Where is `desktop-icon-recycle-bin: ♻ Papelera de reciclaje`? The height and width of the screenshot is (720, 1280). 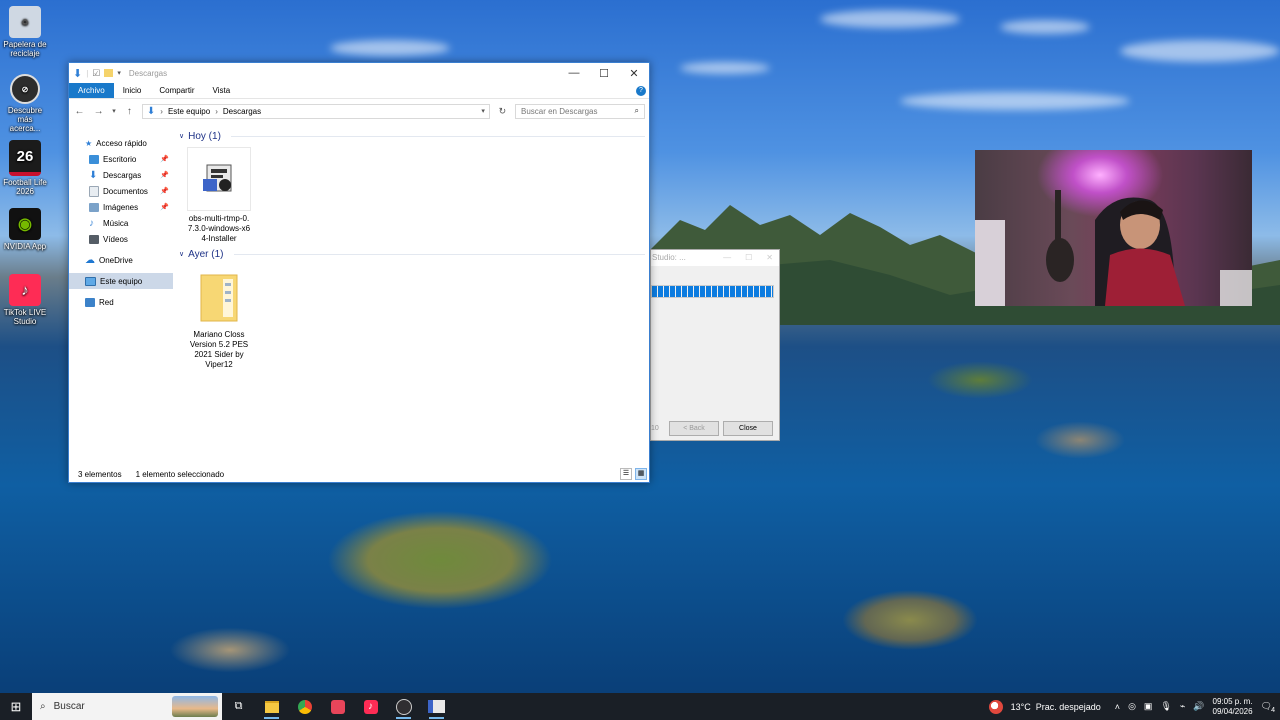 desktop-icon-recycle-bin: ♻ Papelera de reciclaje is located at coordinates (25, 32).